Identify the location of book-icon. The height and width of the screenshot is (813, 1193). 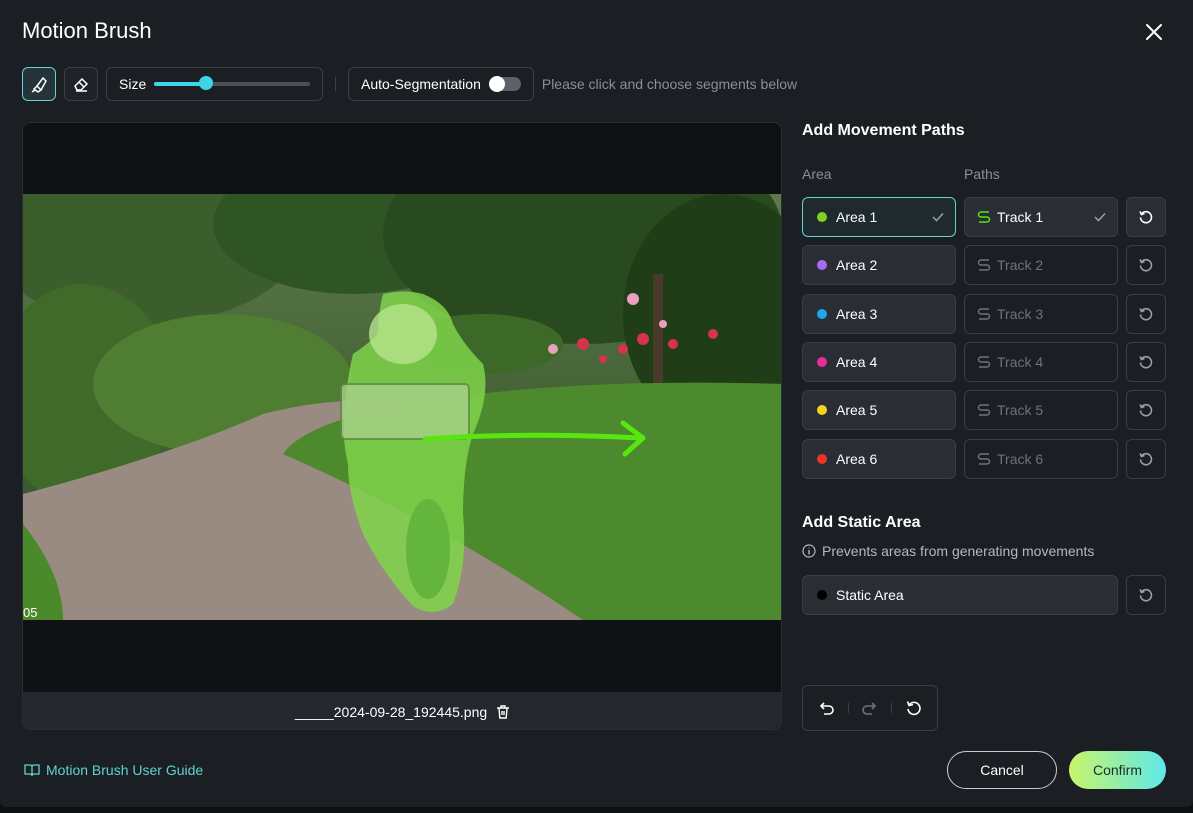
(32, 770).